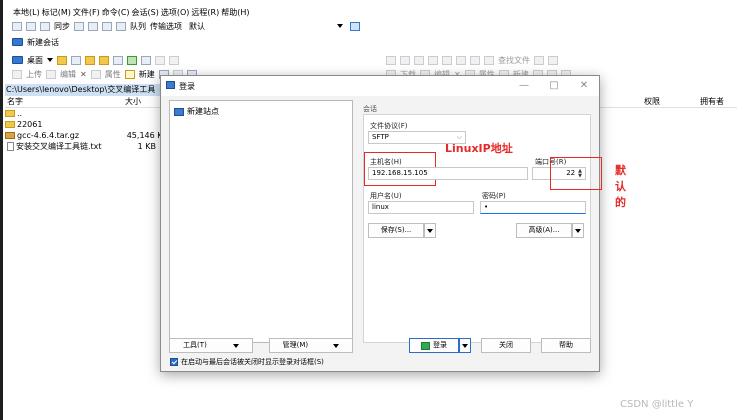  I want to click on menu-options: 选项(O), so click(175, 12).